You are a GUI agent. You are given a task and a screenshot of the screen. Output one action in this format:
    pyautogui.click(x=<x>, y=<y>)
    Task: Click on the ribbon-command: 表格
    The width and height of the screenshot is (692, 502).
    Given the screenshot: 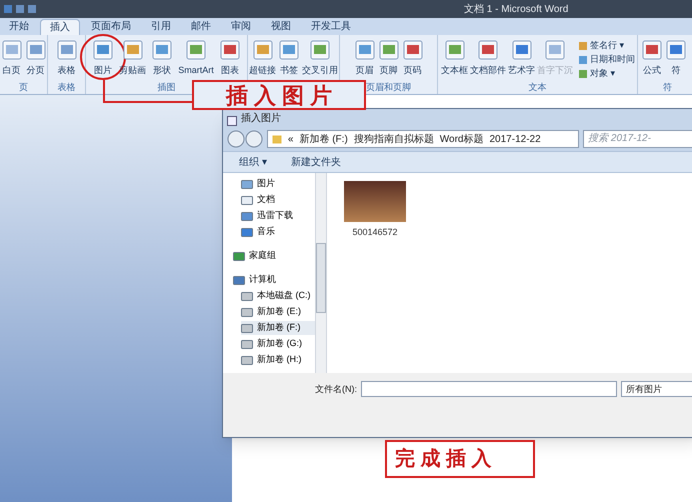 What is the action you would take?
    pyautogui.click(x=66, y=57)
    